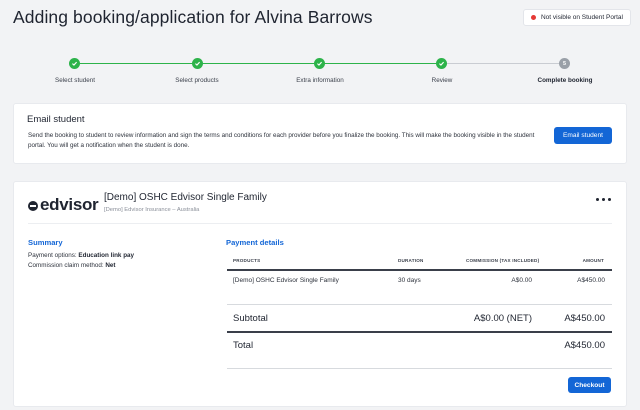 The image size is (640, 410). Describe the element at coordinates (419, 368) in the screenshot. I see `total-divider` at that location.